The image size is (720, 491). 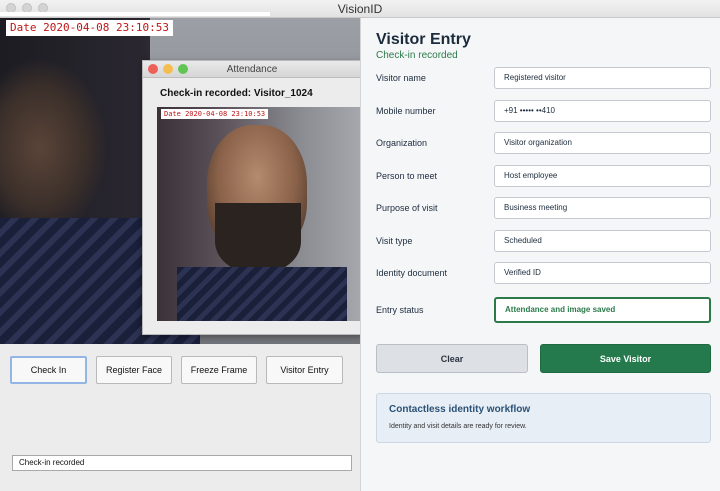 What do you see at coordinates (407, 176) in the screenshot?
I see `person-to-meet-label: Person to meet` at bounding box center [407, 176].